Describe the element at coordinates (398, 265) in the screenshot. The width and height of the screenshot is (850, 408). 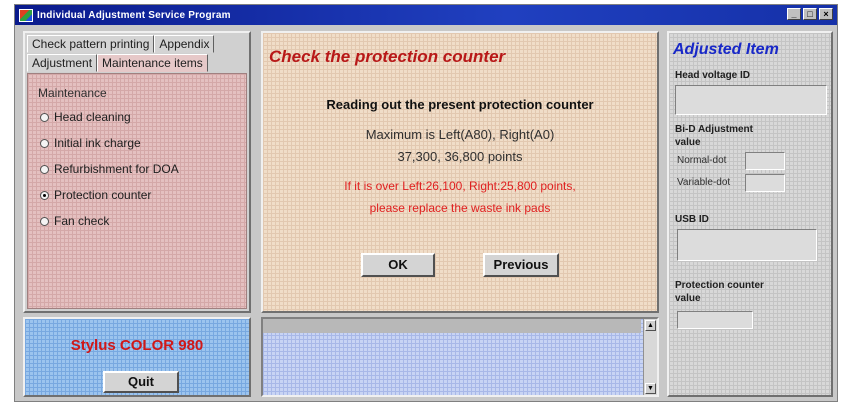
I see `ok-button: OK` at that location.